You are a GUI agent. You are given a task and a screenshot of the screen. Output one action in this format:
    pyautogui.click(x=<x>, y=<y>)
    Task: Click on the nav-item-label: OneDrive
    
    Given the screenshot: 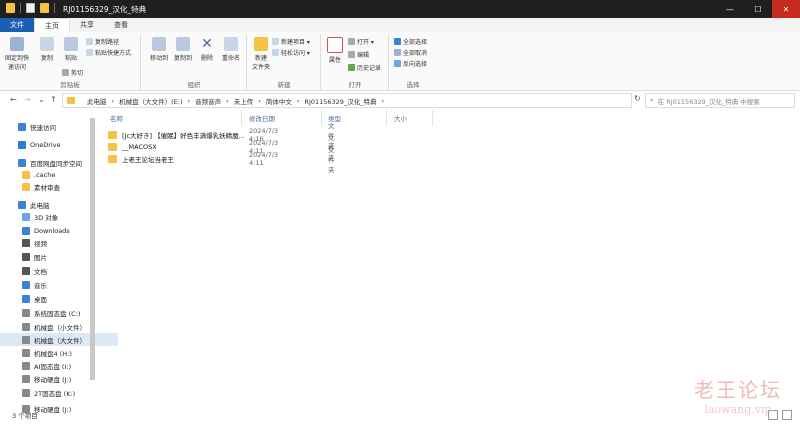 What is the action you would take?
    pyautogui.click(x=45, y=144)
    